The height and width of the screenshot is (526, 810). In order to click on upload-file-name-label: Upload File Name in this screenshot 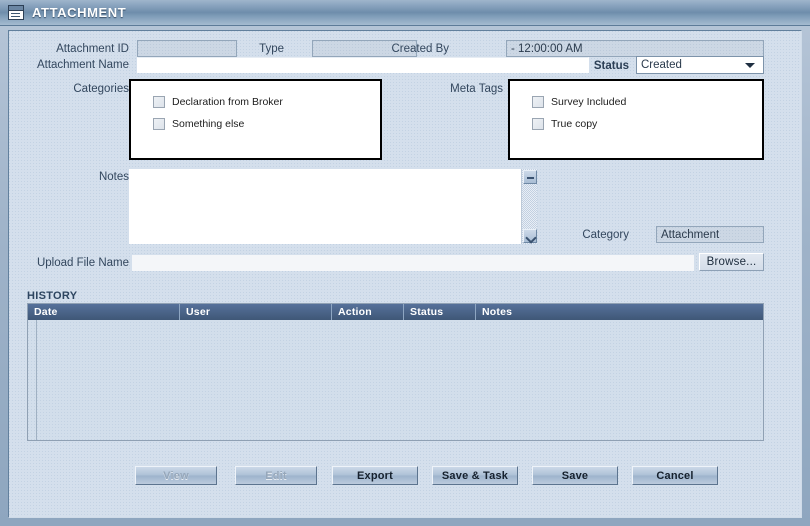, I will do `click(82, 263)`.